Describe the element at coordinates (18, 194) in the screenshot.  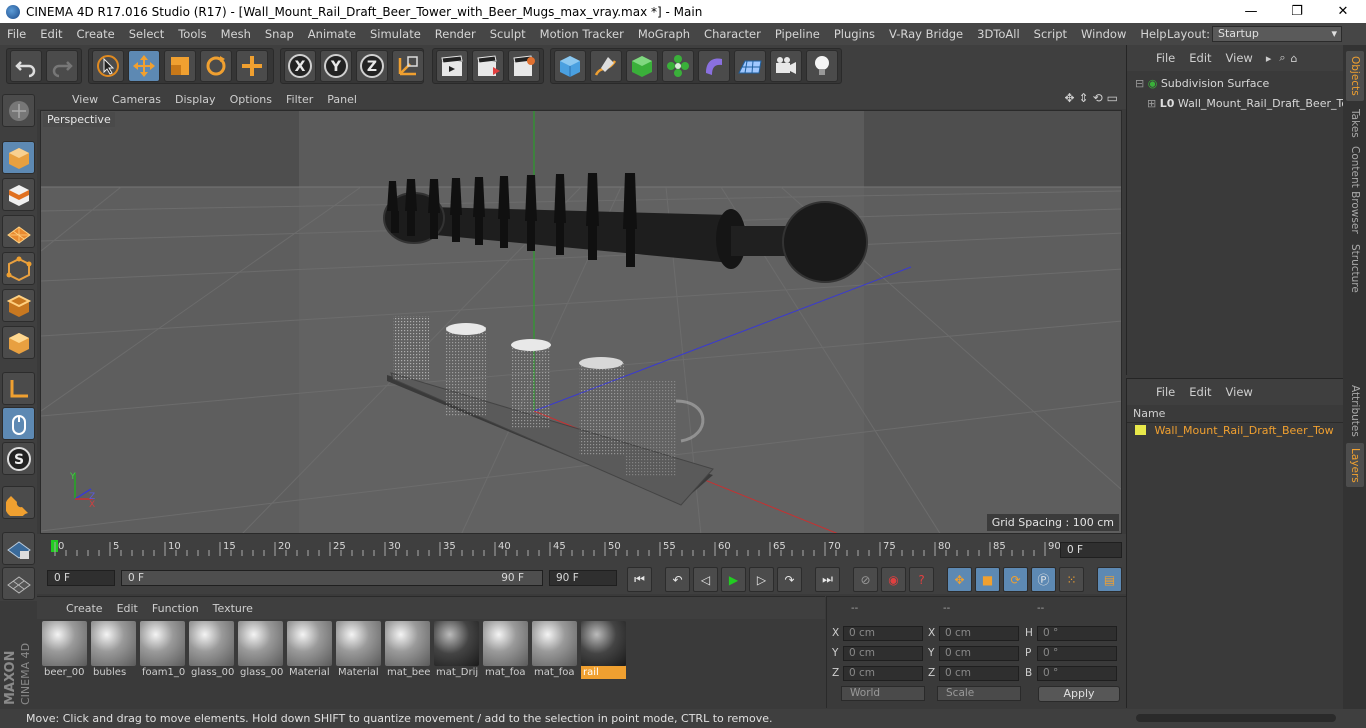
I see `texture-mode-button` at that location.